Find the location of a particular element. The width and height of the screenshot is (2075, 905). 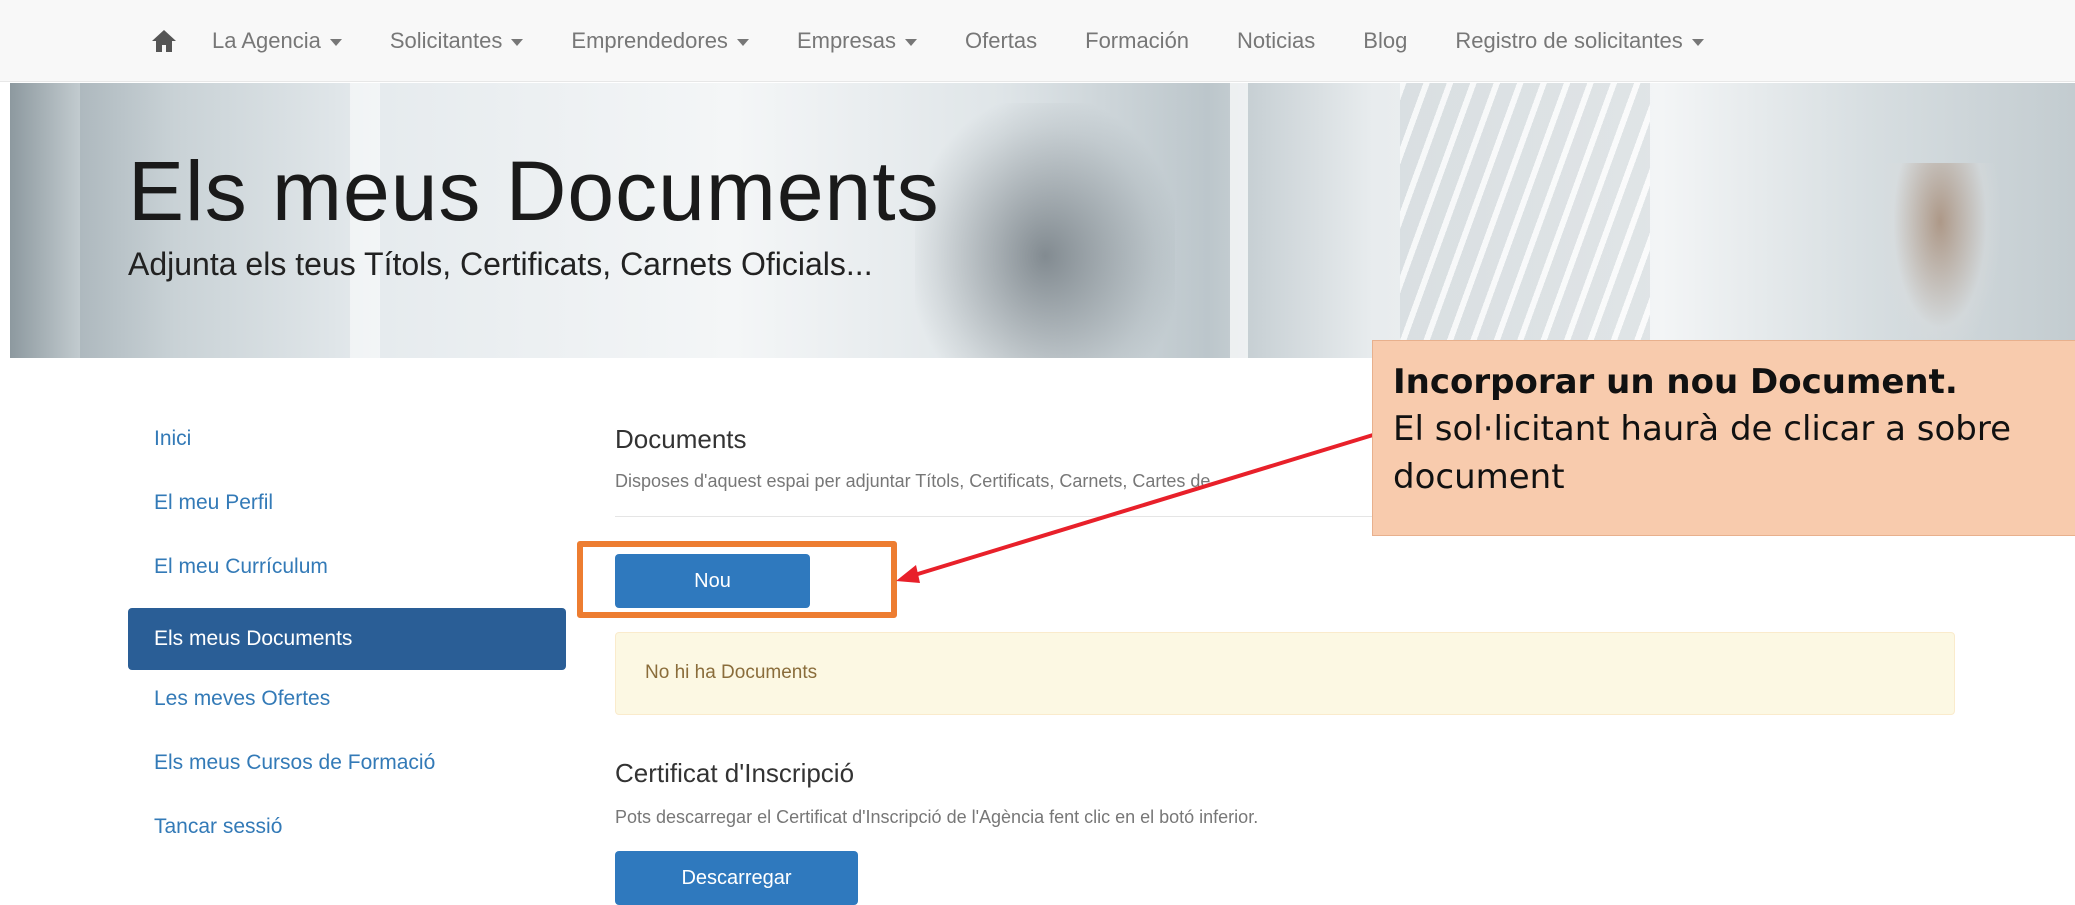

nav-item-emprendedores: Emprendedores is located at coordinates (660, 41).